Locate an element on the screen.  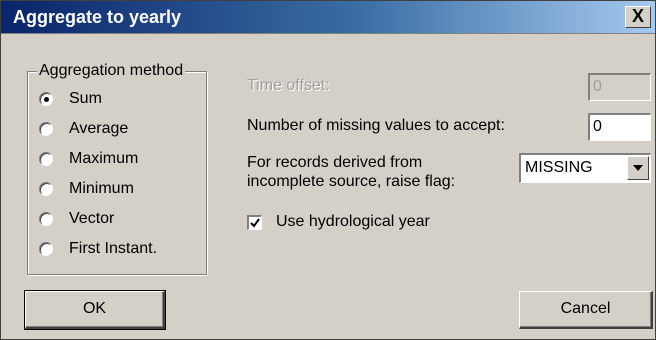
checkmark-icon is located at coordinates (255, 222).